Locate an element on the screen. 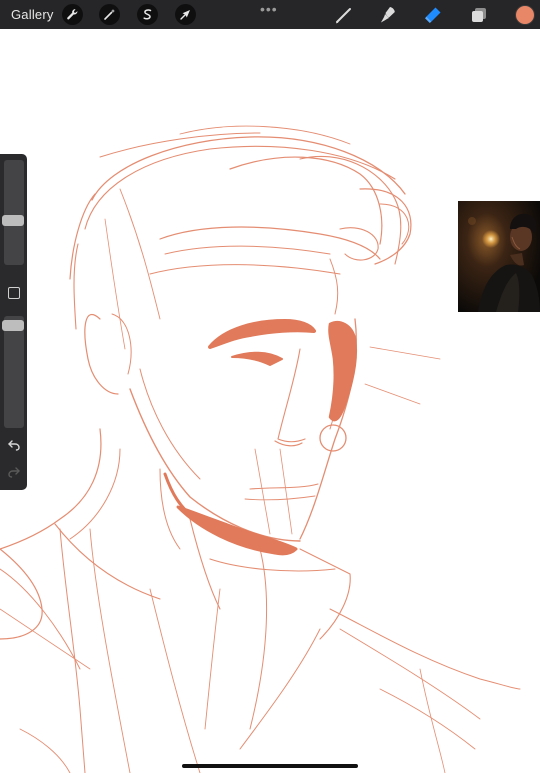 The height and width of the screenshot is (773, 540). top-toolbar: Gallery ••• is located at coordinates (270, 14).